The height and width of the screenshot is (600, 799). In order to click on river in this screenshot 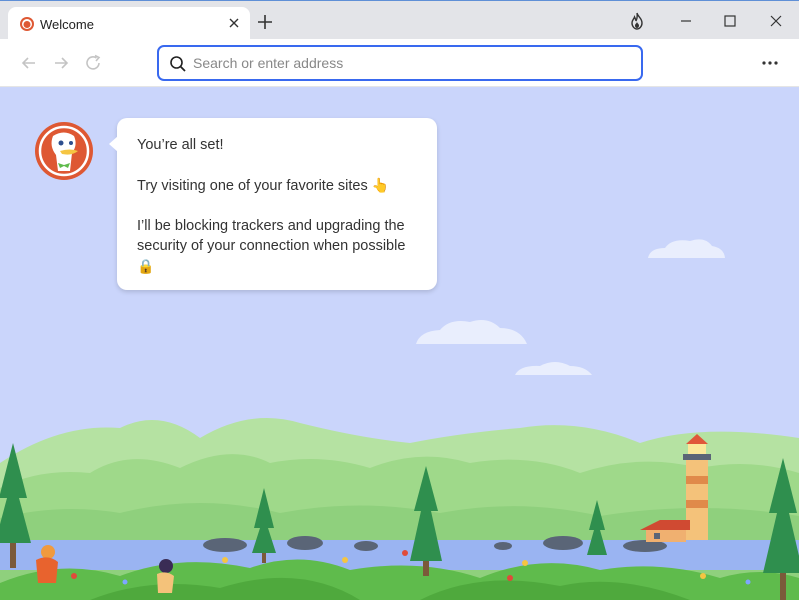, I will do `click(399, 555)`.